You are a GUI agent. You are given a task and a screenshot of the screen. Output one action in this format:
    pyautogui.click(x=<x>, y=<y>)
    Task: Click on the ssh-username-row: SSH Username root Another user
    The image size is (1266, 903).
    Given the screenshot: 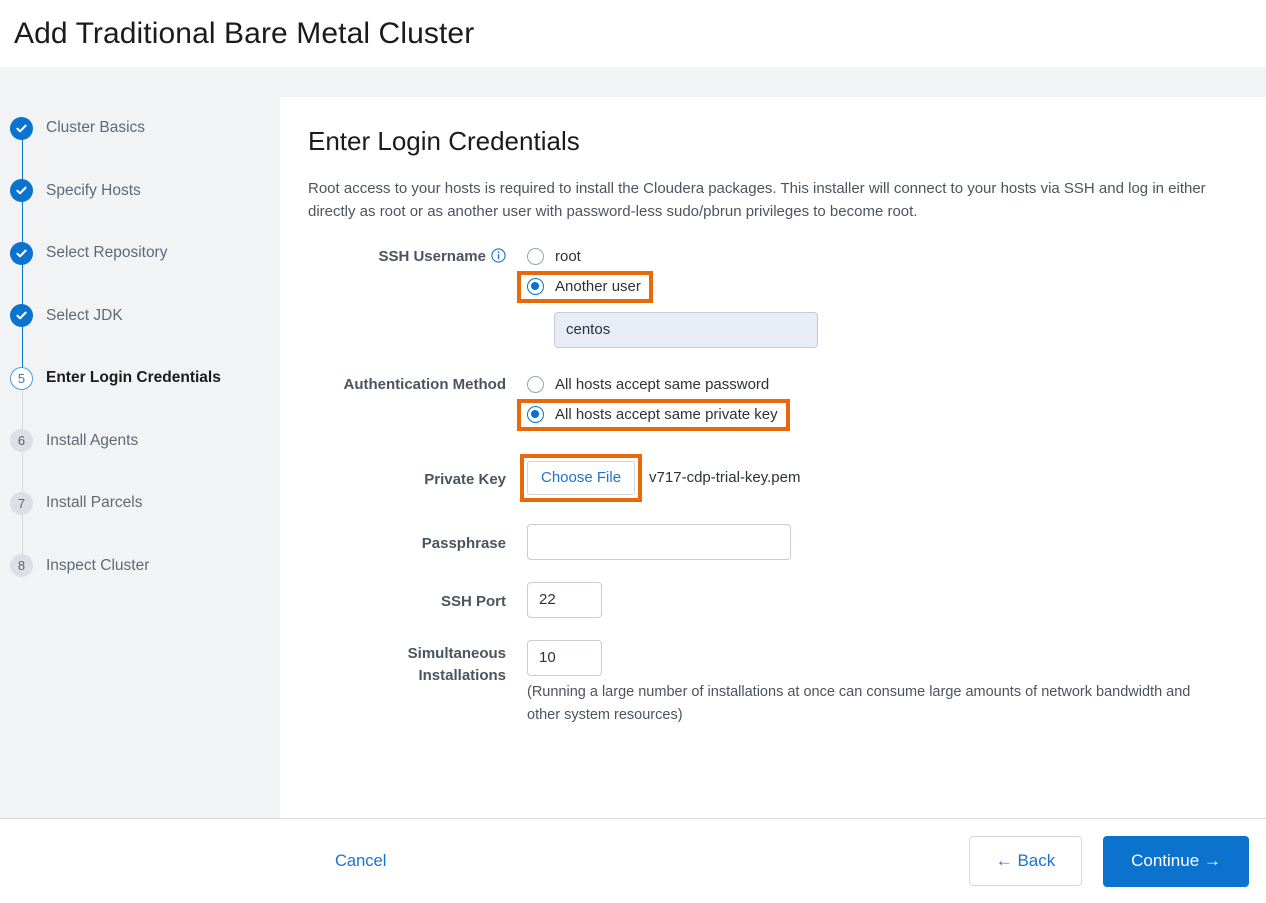 What is the action you would take?
    pyautogui.click(x=773, y=295)
    